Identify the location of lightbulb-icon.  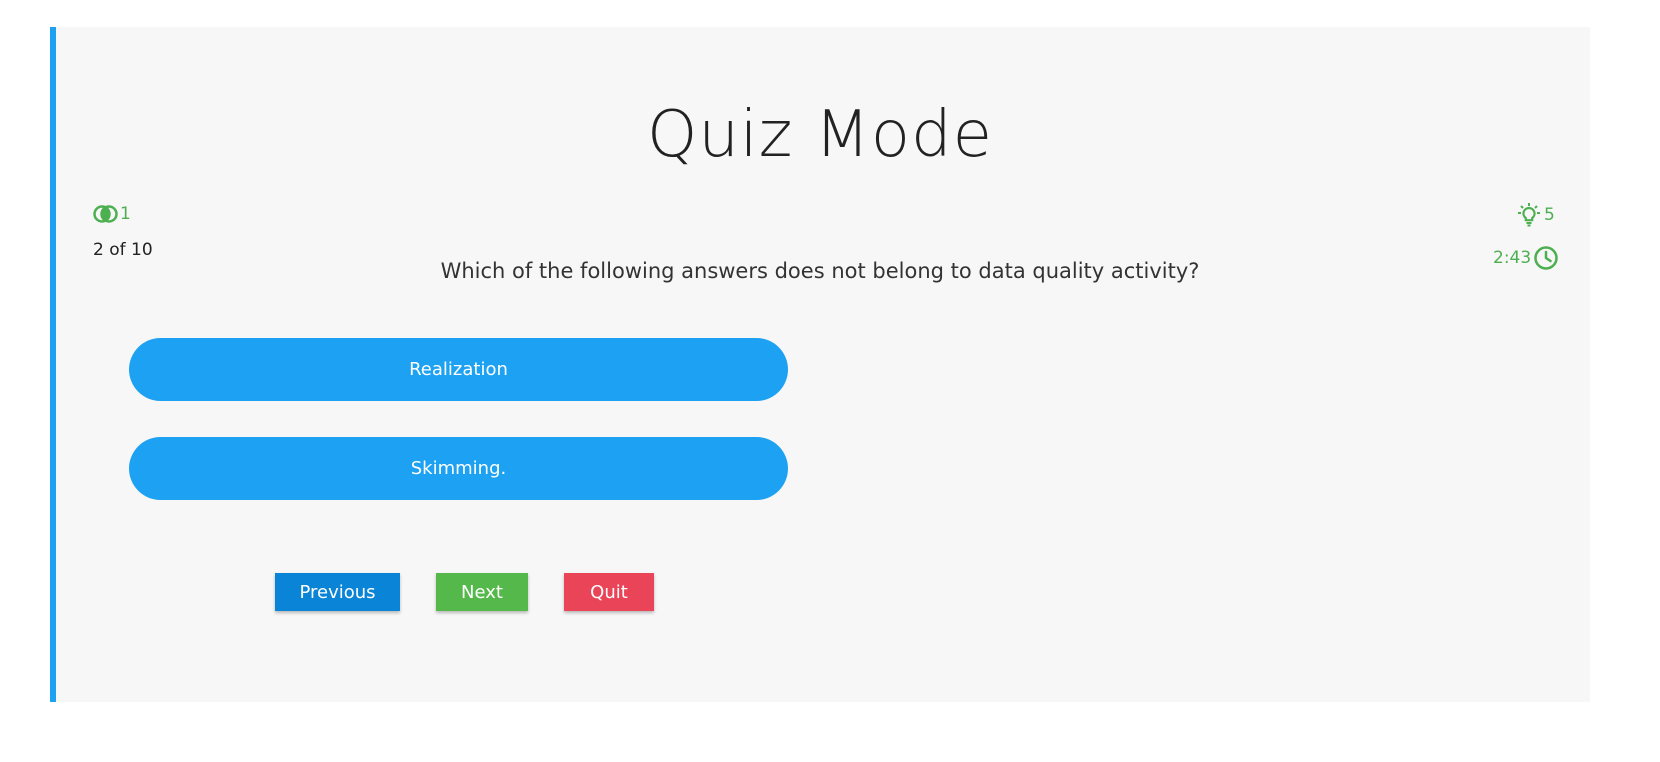
(1529, 215).